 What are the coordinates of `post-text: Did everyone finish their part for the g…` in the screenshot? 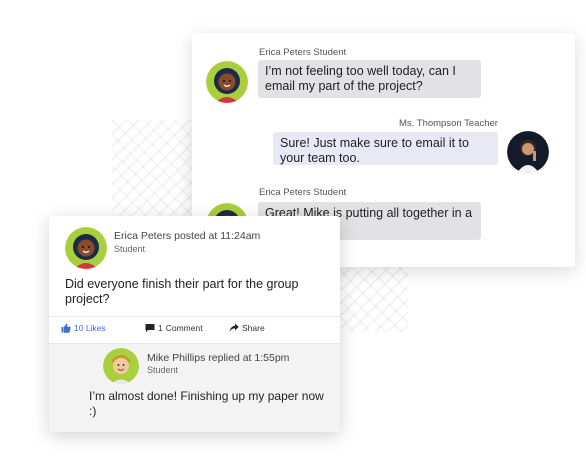 It's located at (182, 291).